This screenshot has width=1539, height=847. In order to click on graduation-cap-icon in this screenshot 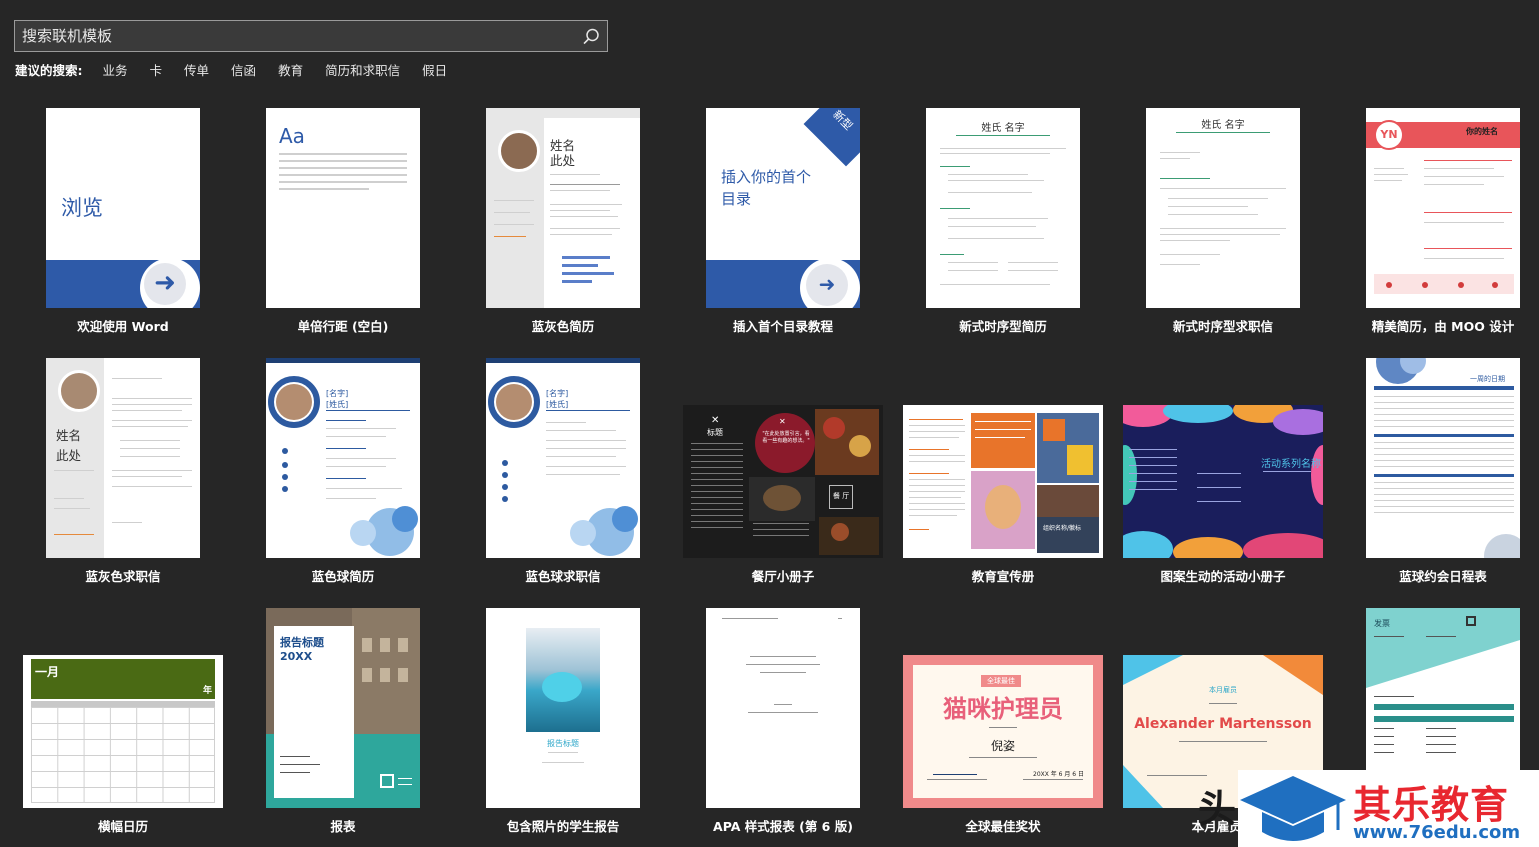, I will do `click(1293, 808)`.